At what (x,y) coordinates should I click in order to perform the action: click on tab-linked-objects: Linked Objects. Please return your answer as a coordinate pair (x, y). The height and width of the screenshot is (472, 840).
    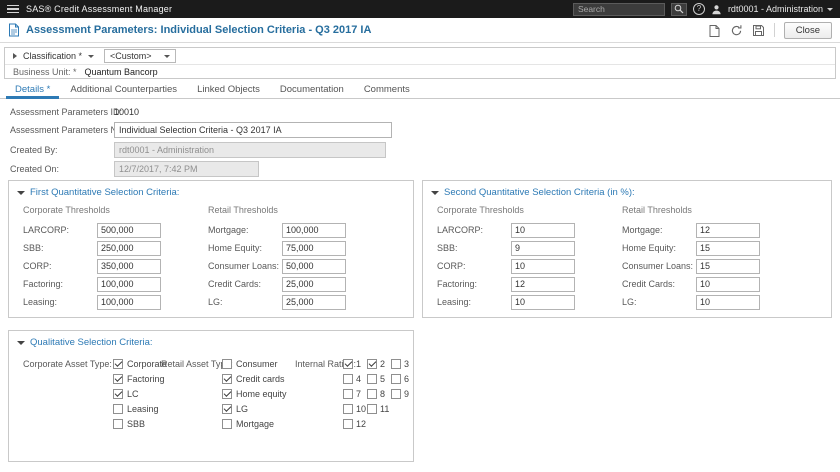
    Looking at the image, I should click on (228, 90).